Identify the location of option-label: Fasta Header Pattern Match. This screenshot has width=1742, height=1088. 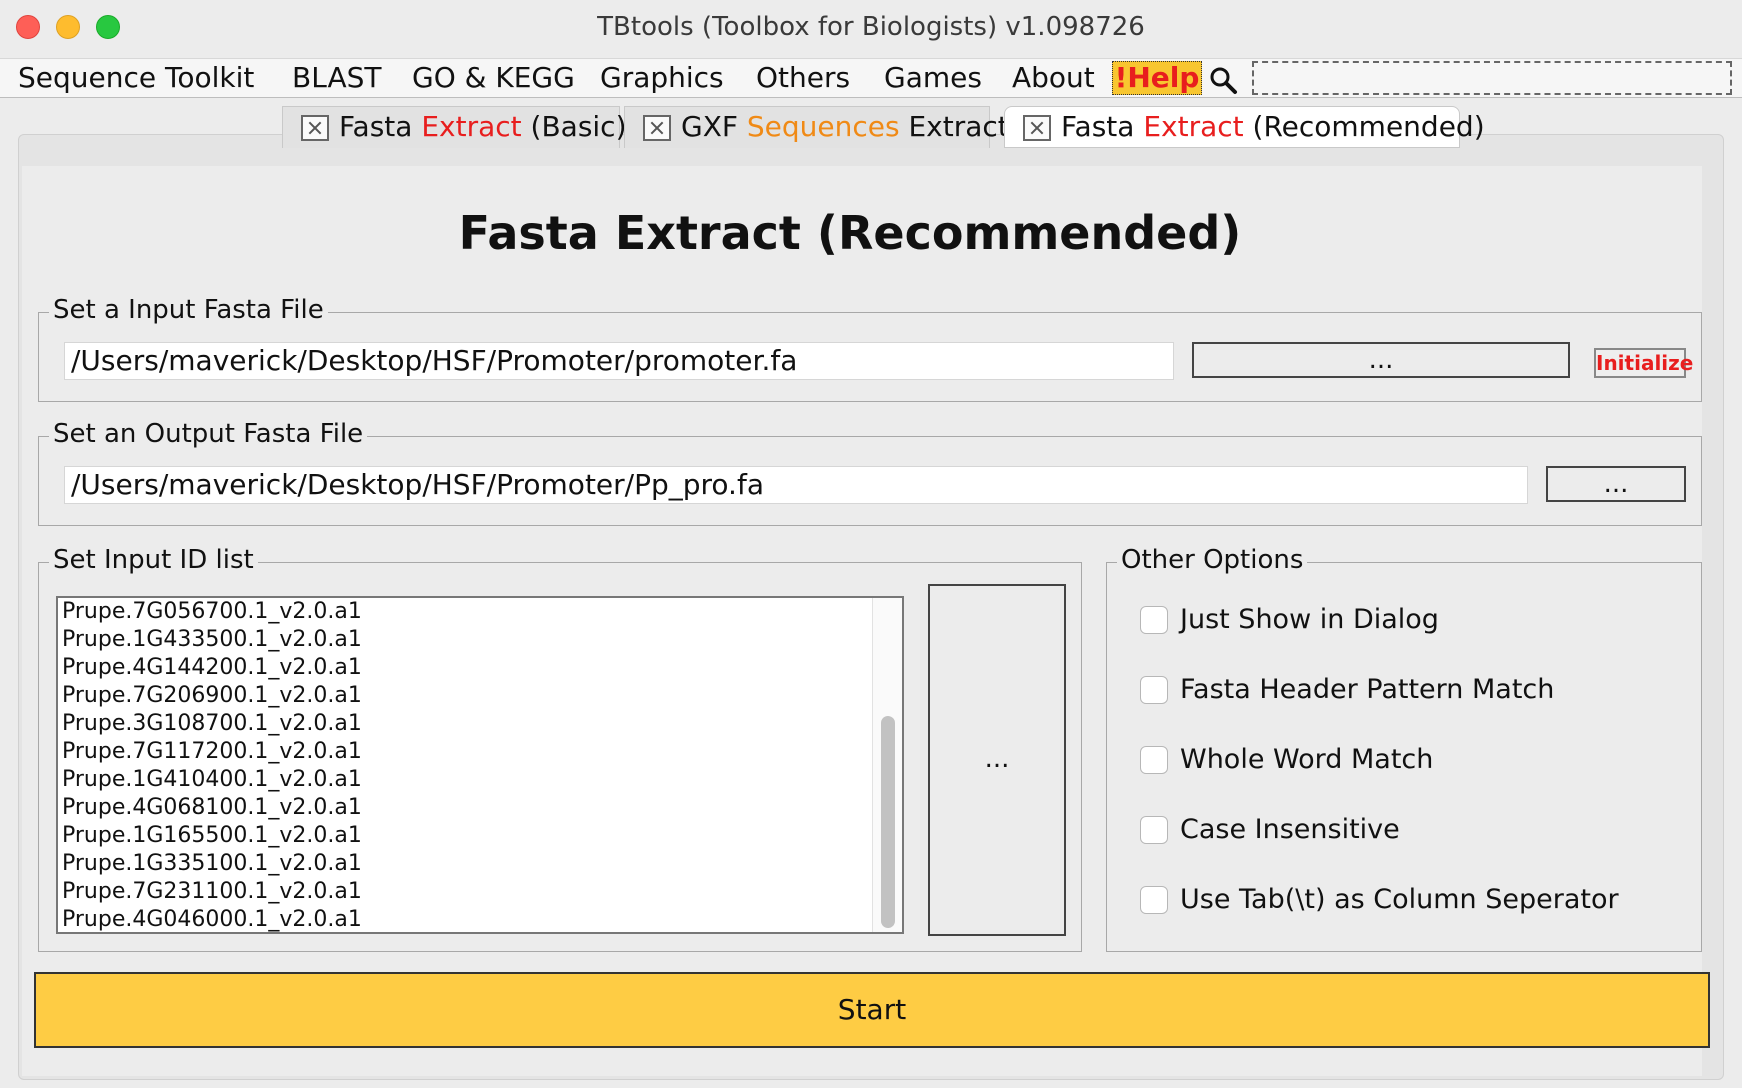
(1367, 689).